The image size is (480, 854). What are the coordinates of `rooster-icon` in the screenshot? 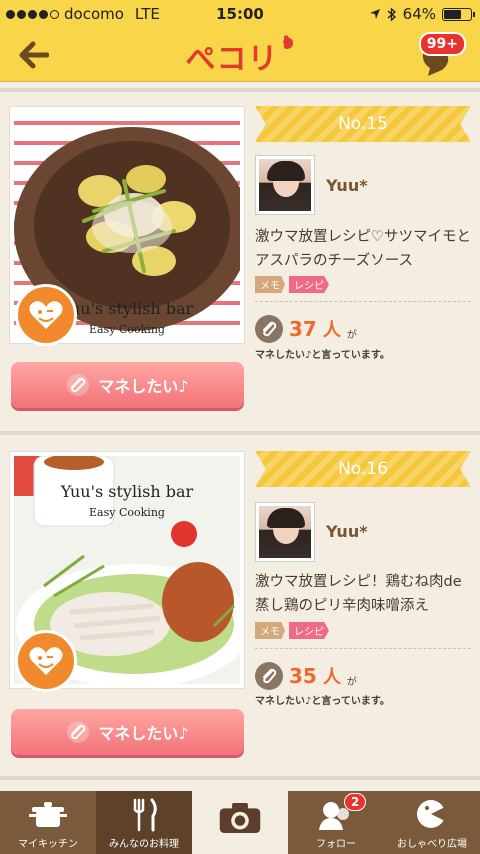 It's located at (287, 42).